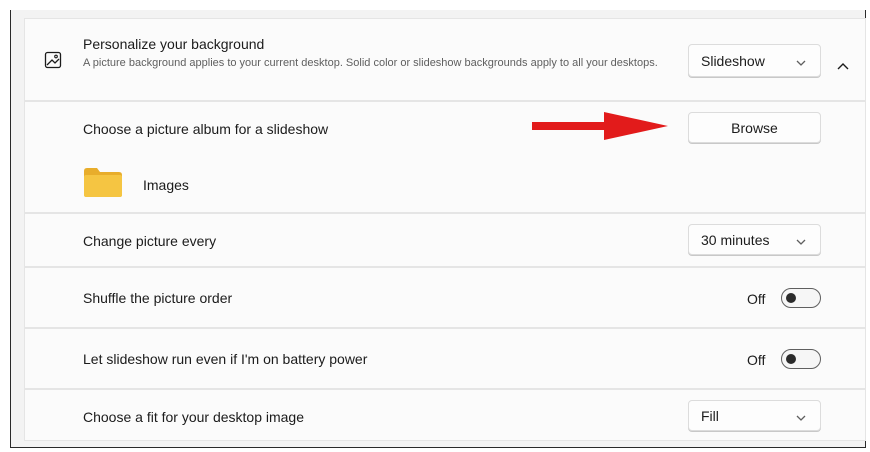 The height and width of the screenshot is (452, 870). I want to click on change-interval-label: Change picture every, so click(150, 241).